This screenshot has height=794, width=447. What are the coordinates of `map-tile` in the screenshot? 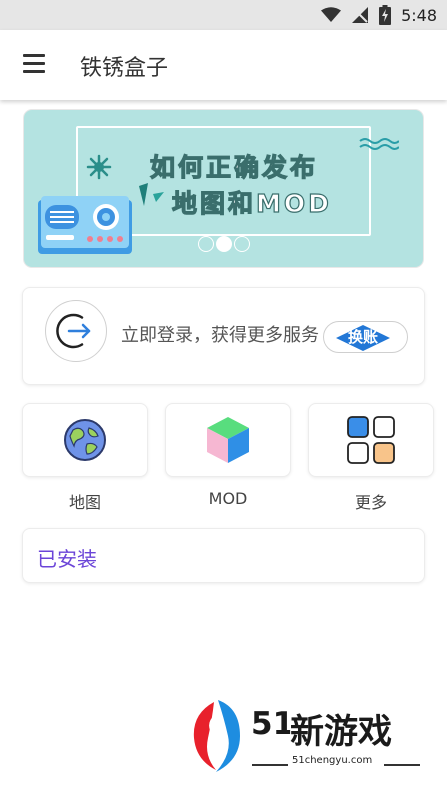 It's located at (85, 440).